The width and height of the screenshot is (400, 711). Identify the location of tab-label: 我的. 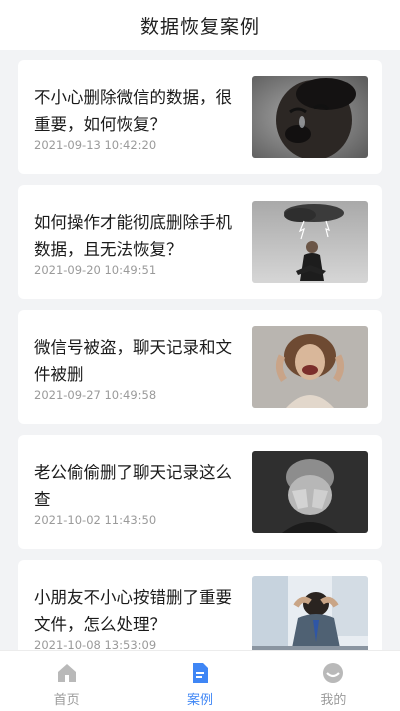
(333, 700).